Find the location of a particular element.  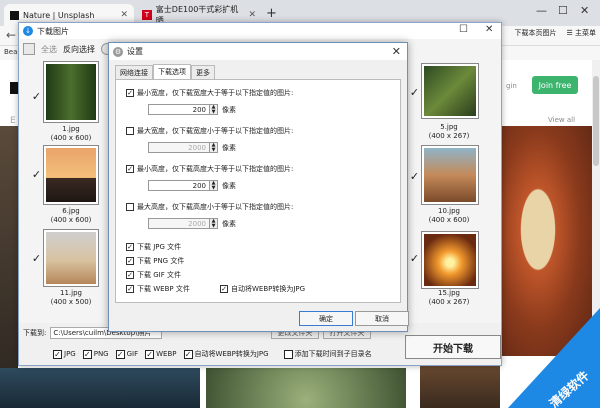

option-label: 下载 JPG 文件 is located at coordinates (159, 247).